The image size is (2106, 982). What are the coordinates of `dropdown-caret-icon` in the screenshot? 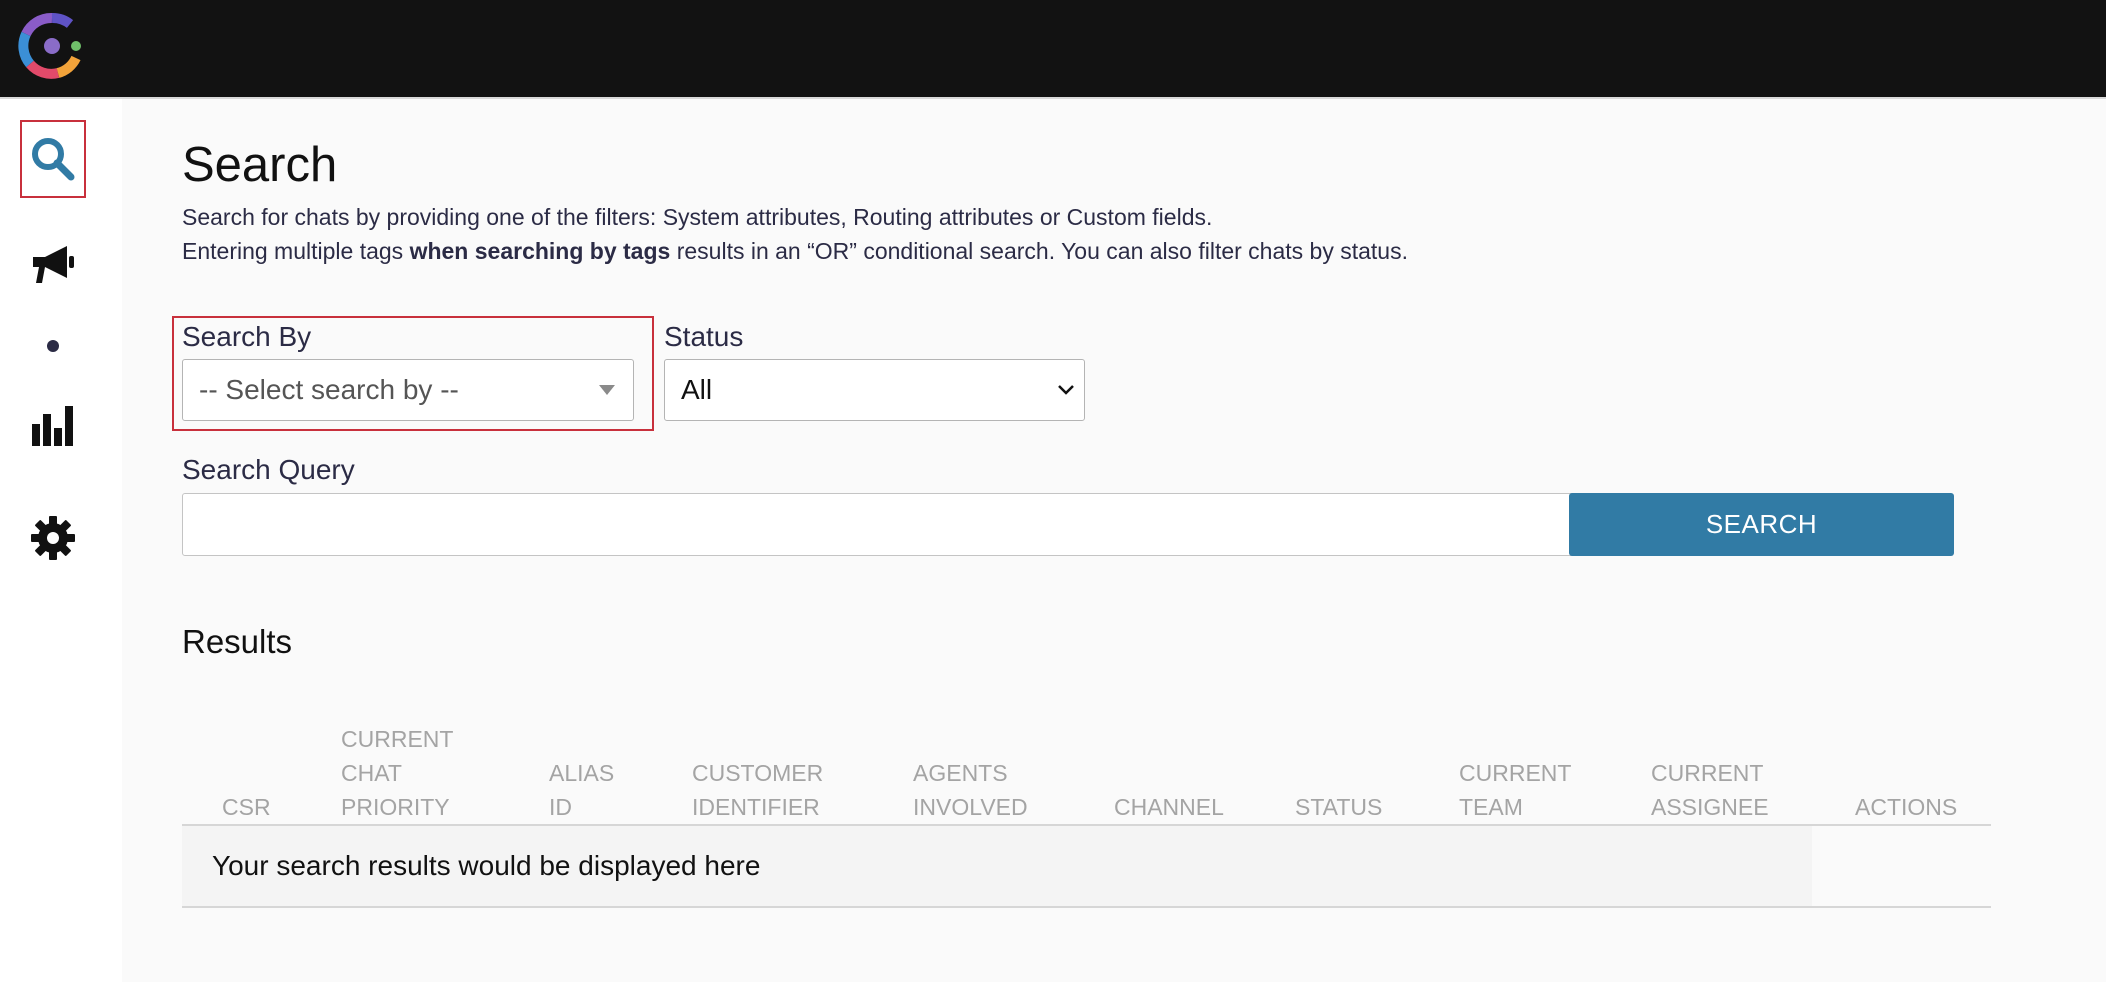 It's located at (607, 390).